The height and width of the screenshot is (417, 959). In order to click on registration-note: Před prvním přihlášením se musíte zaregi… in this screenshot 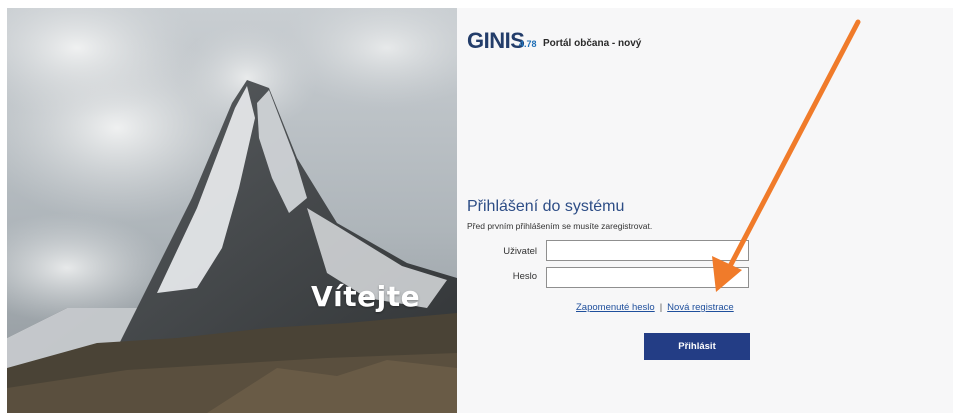, I will do `click(560, 226)`.